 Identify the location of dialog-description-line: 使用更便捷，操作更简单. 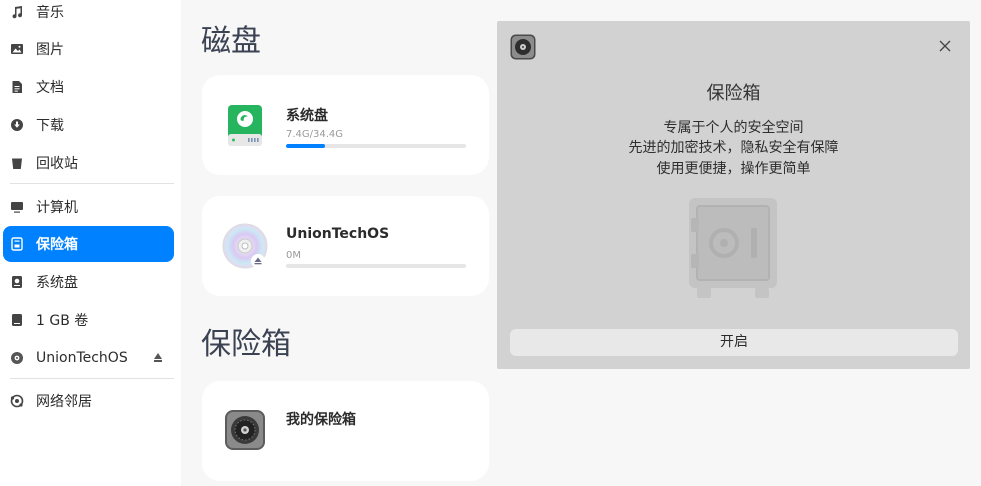
(733, 169).